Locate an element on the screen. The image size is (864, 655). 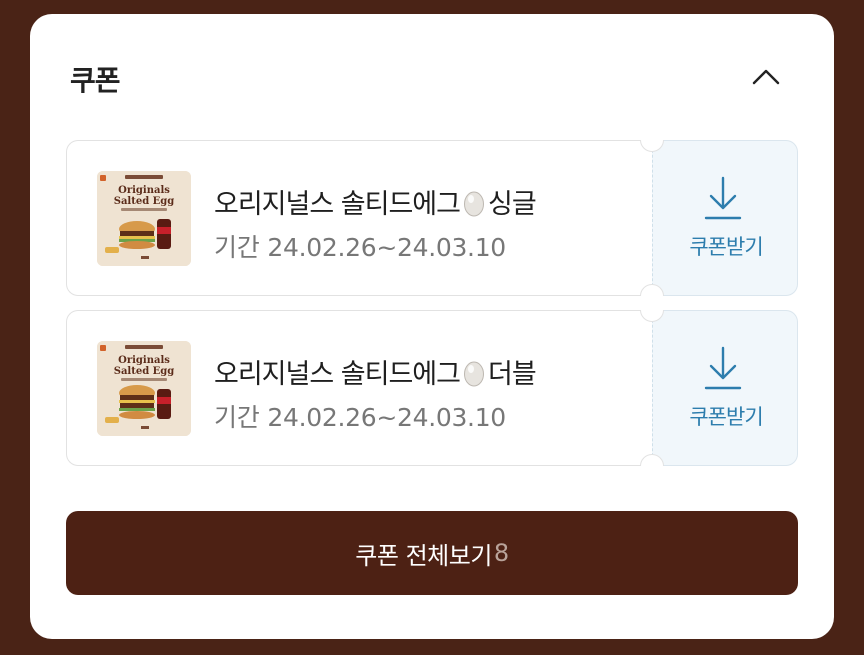
coupon-count: 8 is located at coordinates (501, 553).